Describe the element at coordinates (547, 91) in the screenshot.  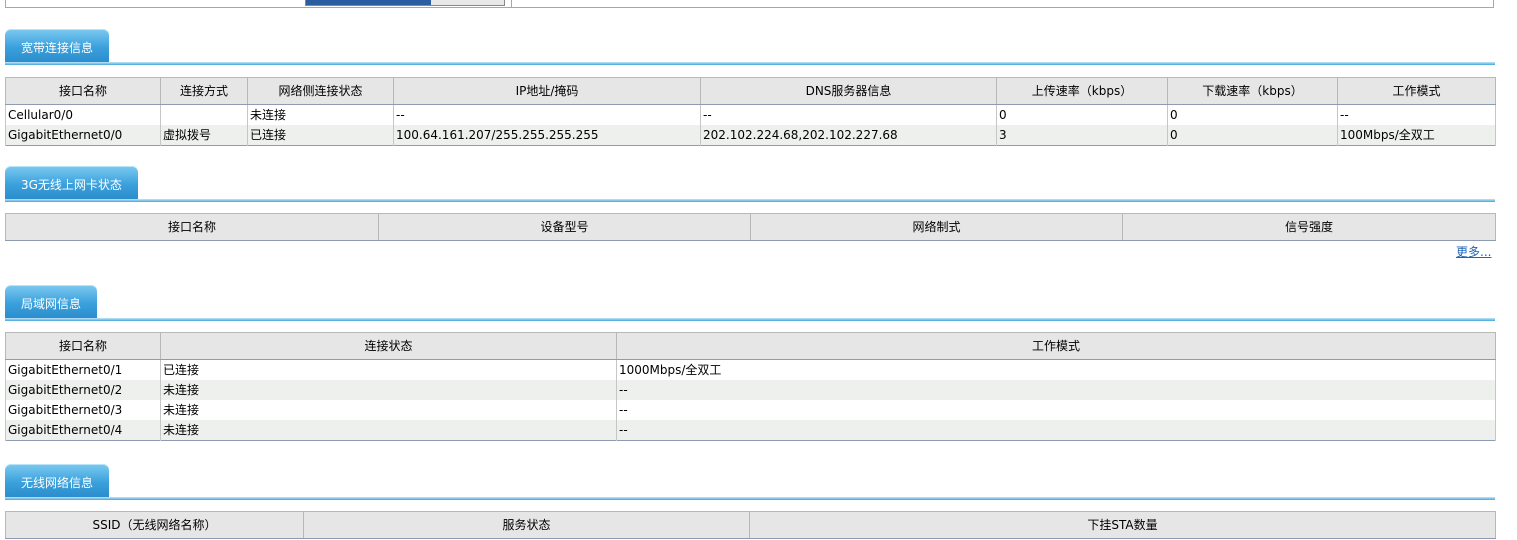
I see `column-header-ip-mask: IP地址/掩码` at that location.